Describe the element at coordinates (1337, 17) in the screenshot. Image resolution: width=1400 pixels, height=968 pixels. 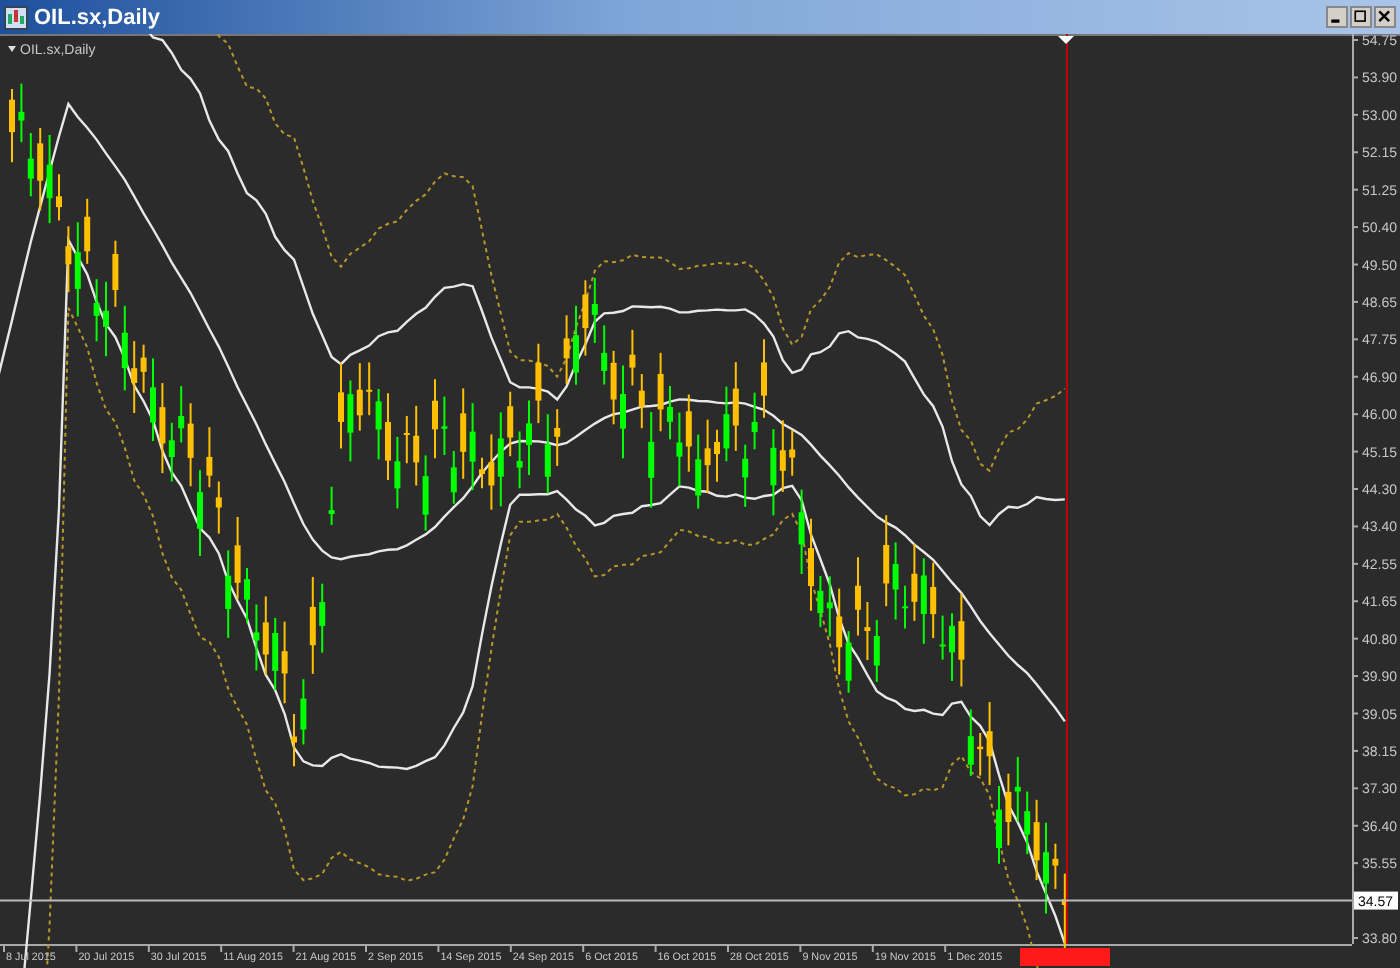
I see `minimize-icon` at that location.